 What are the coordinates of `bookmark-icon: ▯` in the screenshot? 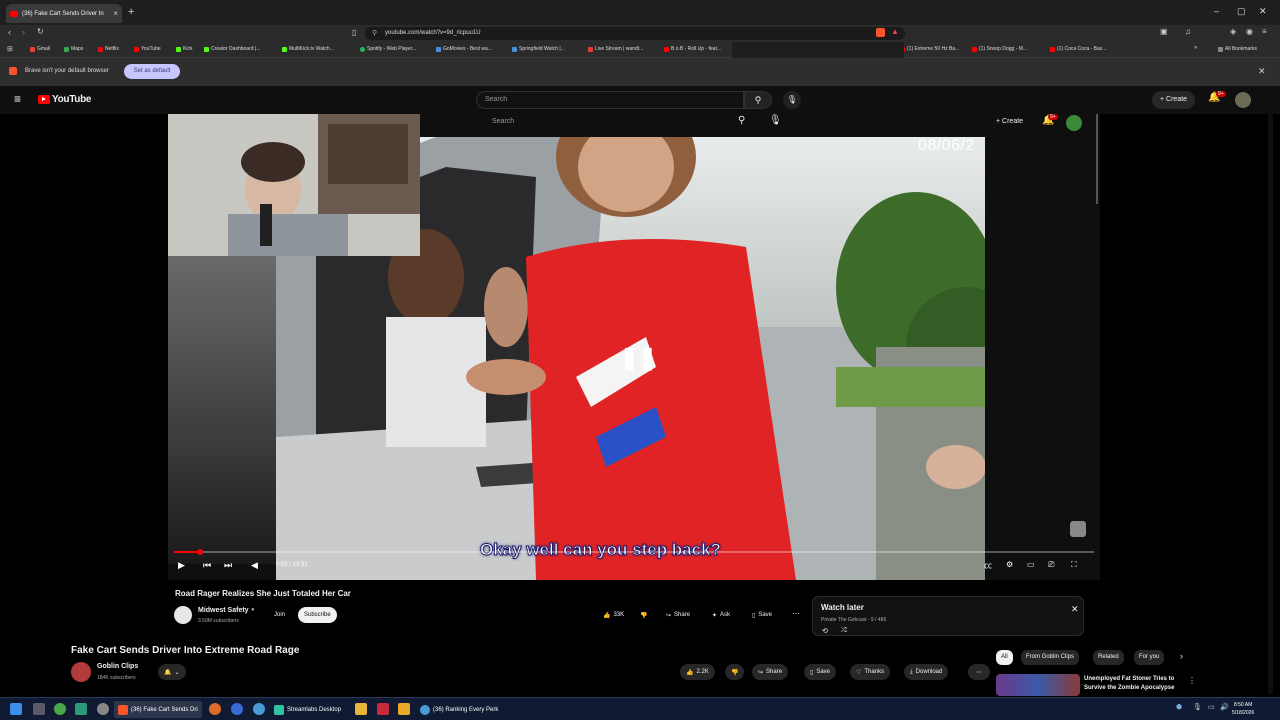 It's located at (354, 32).